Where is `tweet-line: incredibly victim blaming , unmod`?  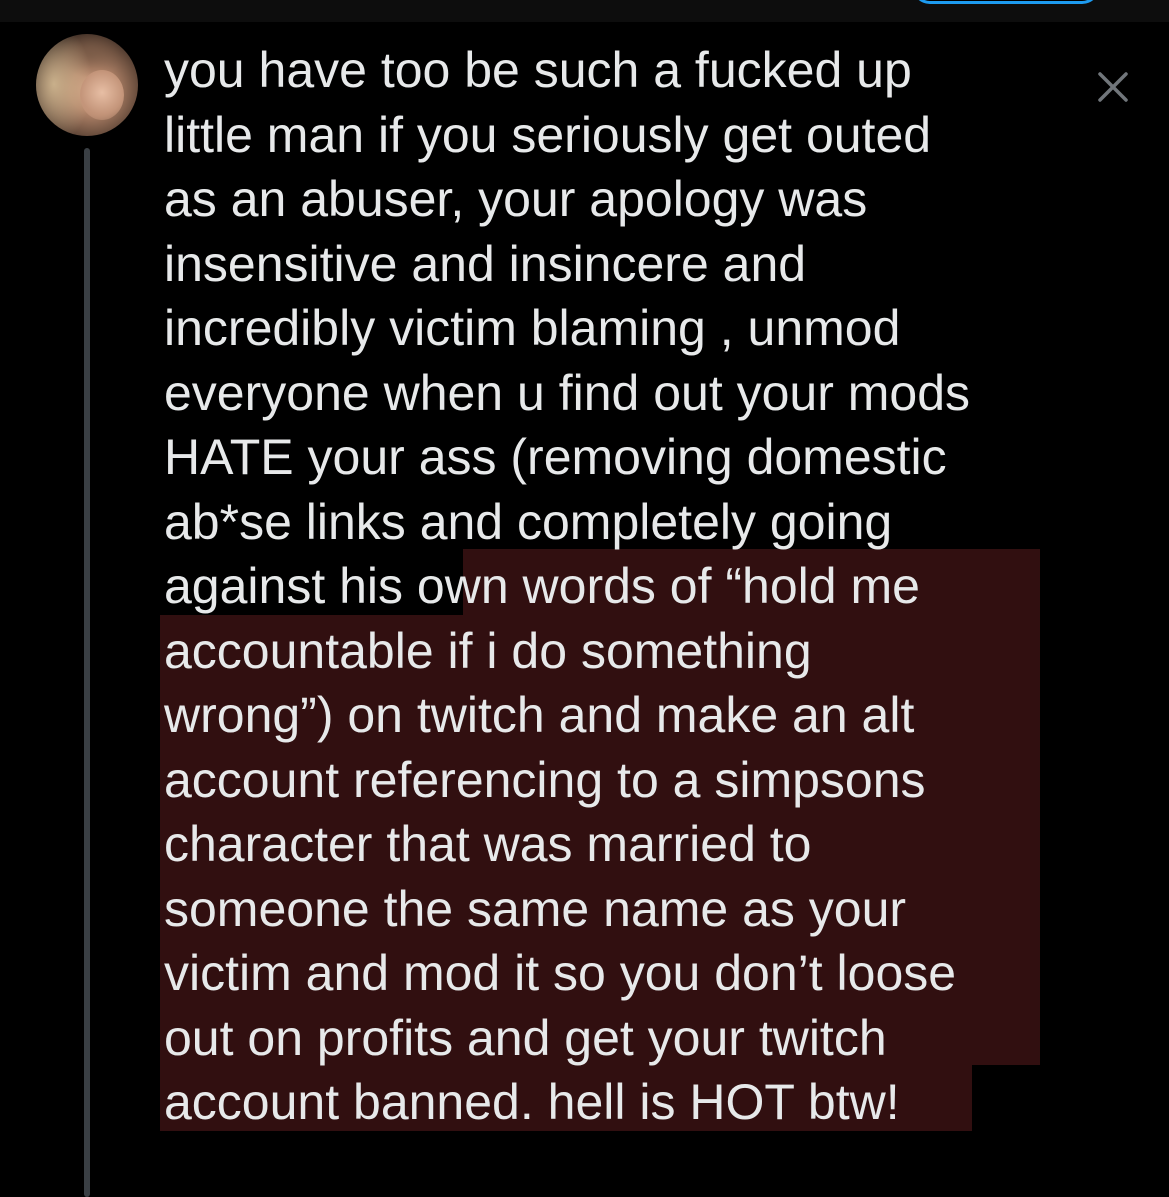 tweet-line: incredibly victim blaming , unmod is located at coordinates (532, 328).